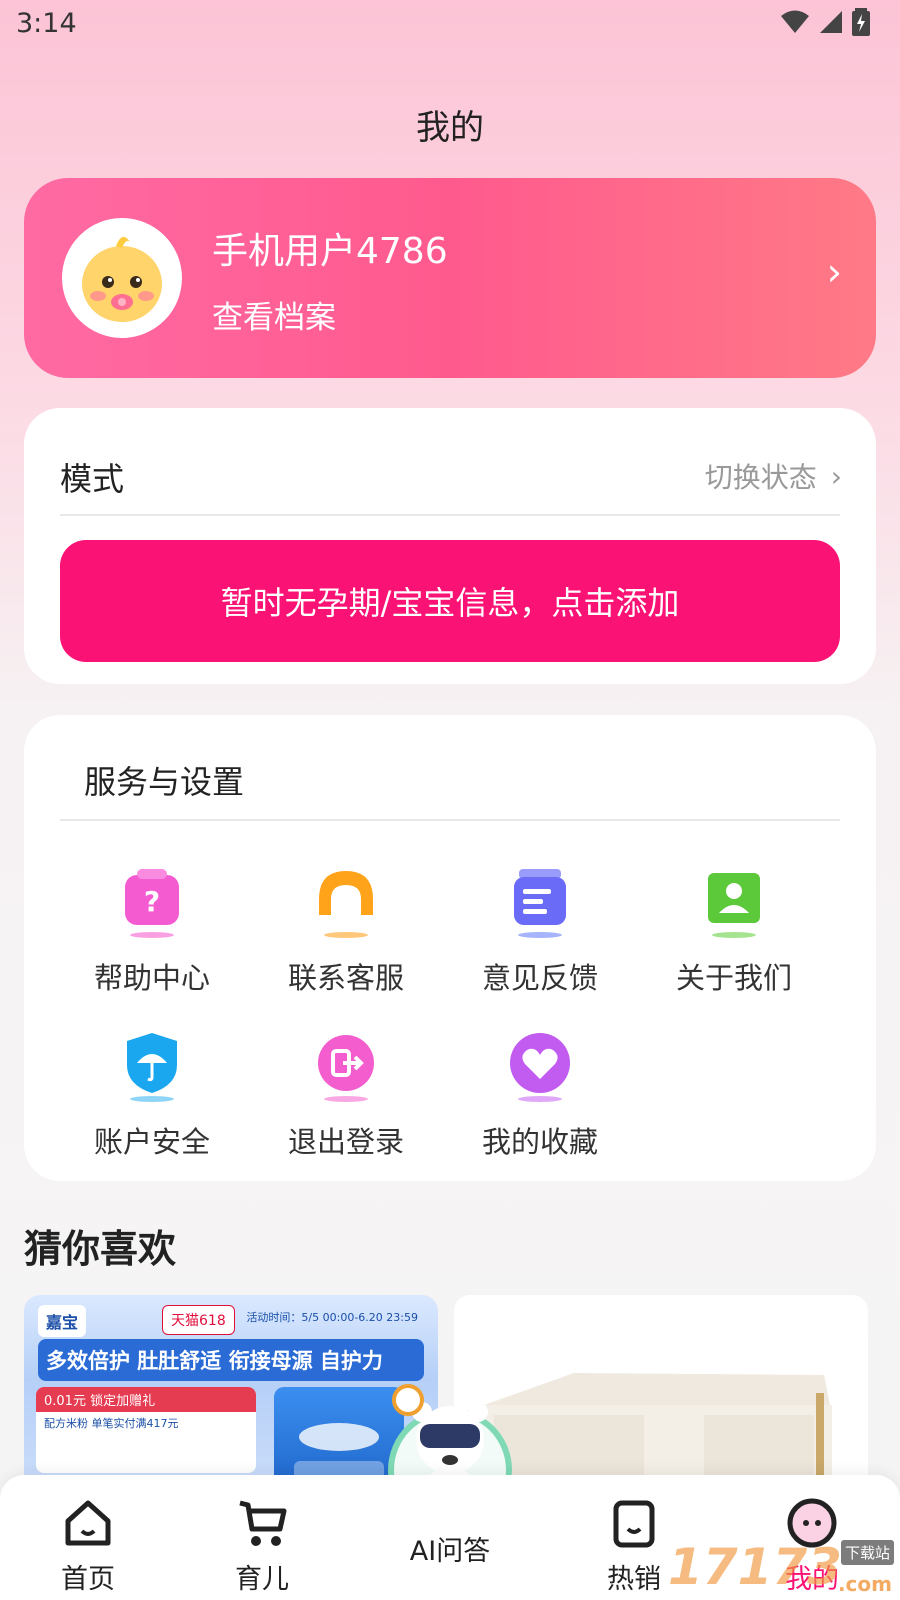 The width and height of the screenshot is (900, 1600). Describe the element at coordinates (634, 1524) in the screenshot. I see `shopping-bag-icon` at that location.